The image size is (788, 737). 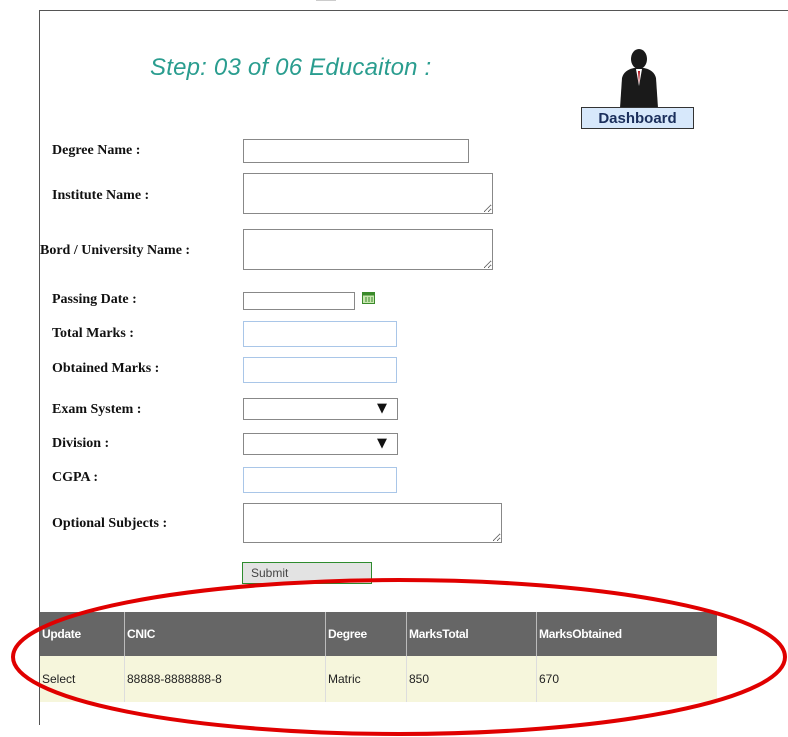 What do you see at coordinates (372, 523) in the screenshot?
I see `optional-subjects-input` at bounding box center [372, 523].